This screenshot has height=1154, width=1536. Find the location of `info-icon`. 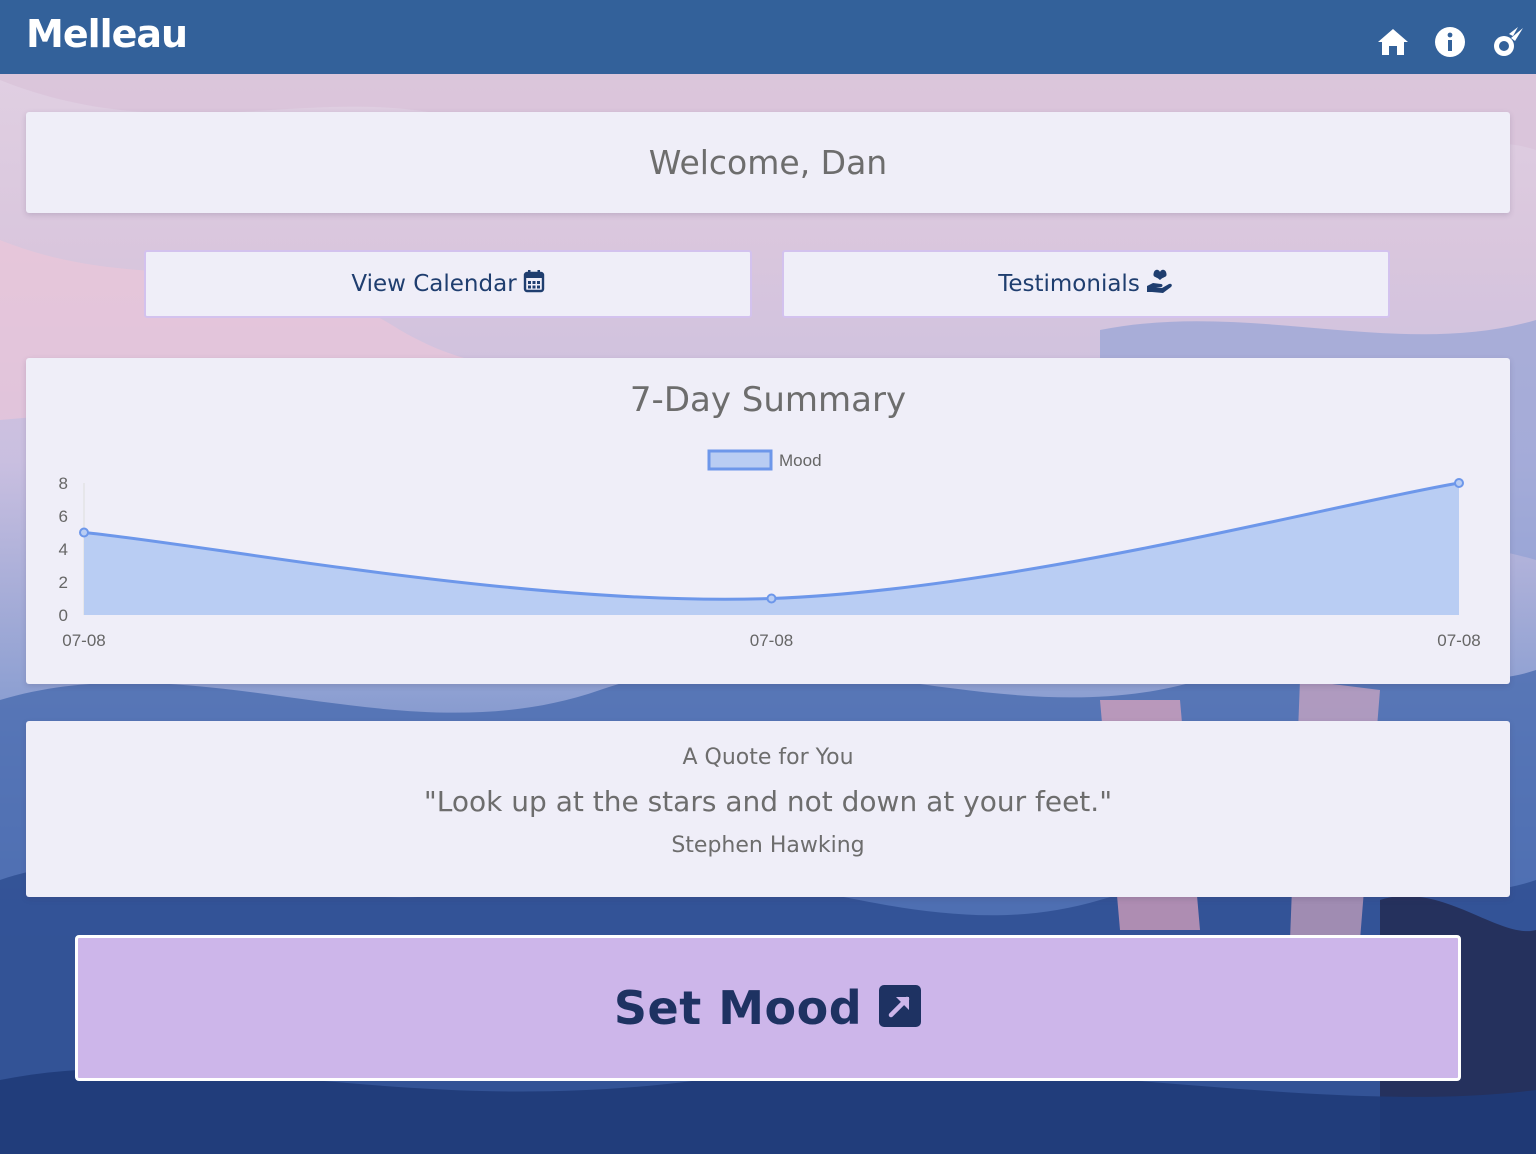

info-icon is located at coordinates (1450, 42).